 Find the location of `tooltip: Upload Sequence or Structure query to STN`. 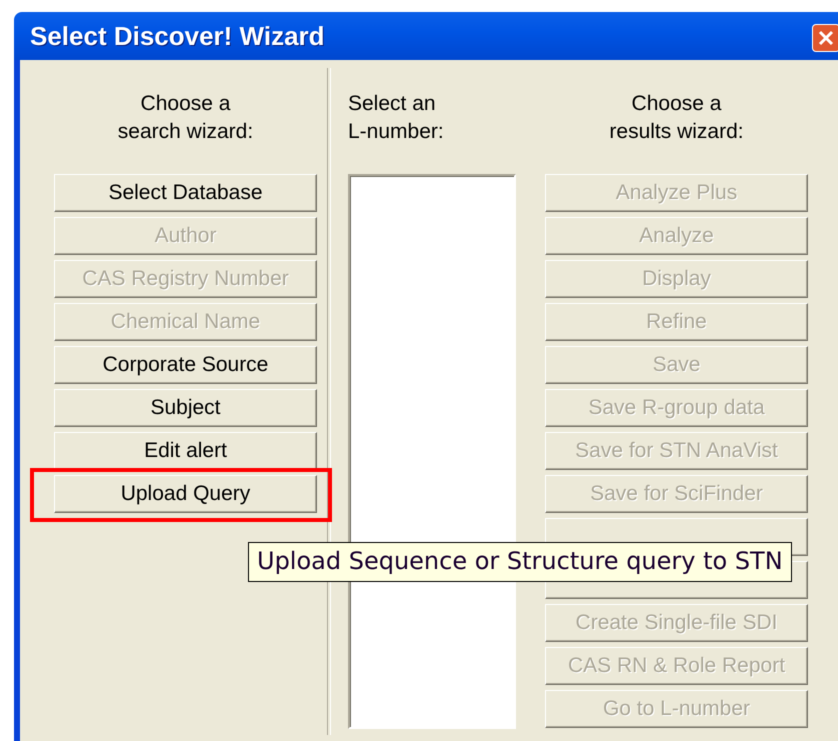

tooltip: Upload Sequence or Structure query to STN is located at coordinates (520, 562).